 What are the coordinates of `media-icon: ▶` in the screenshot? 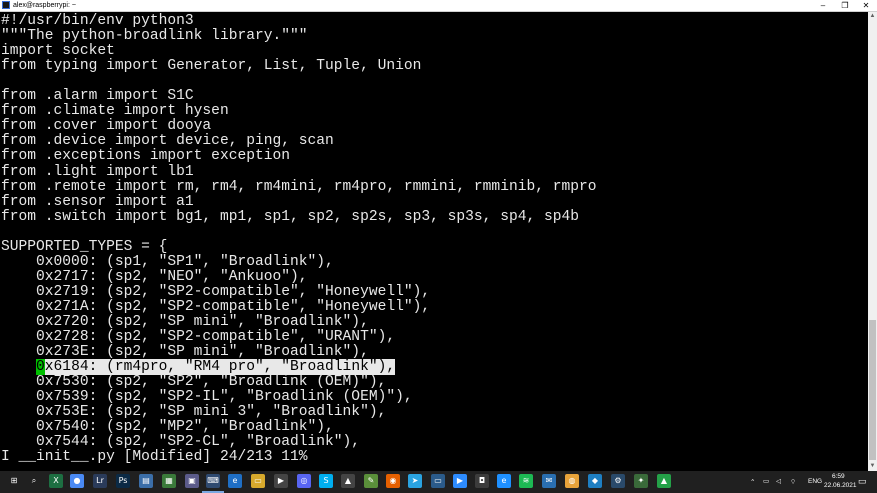 It's located at (281, 481).